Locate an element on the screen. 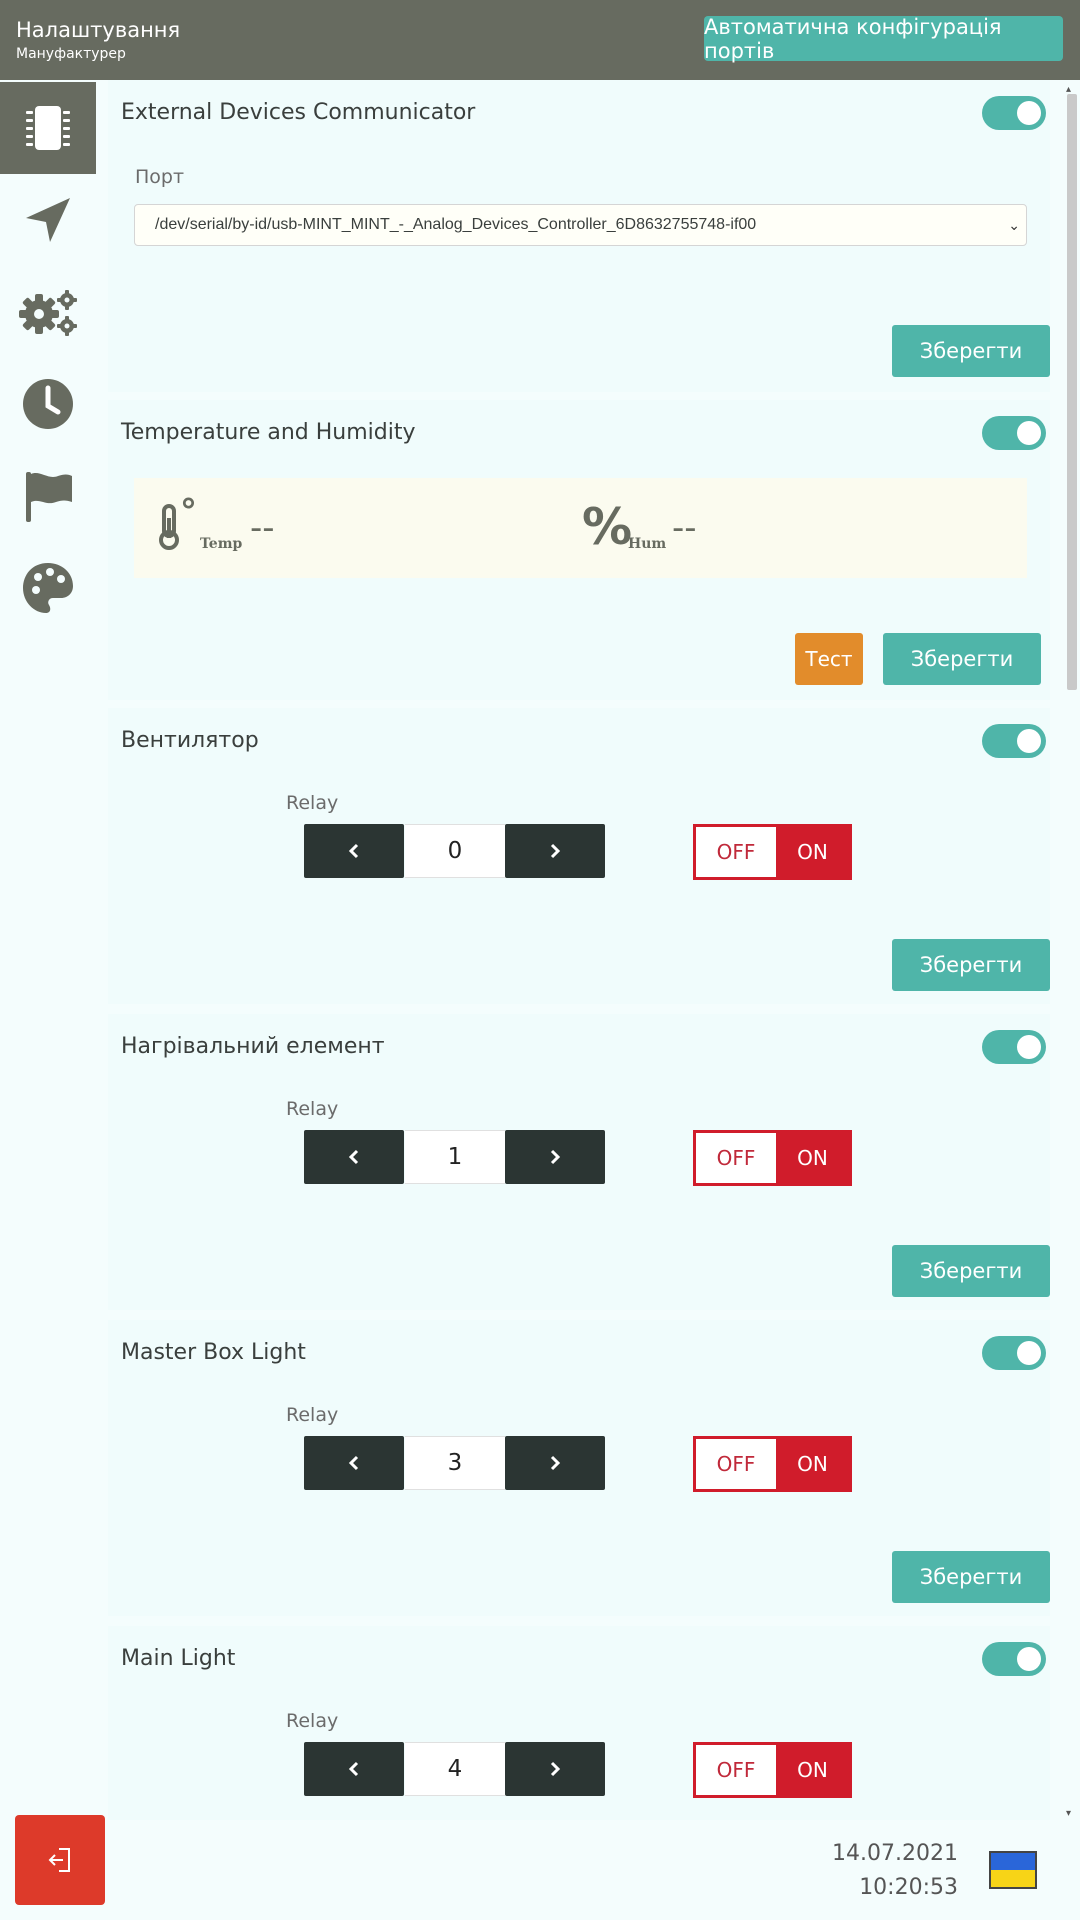  card-main-light: Main Light Relay 4 OFF ON is located at coordinates (579, 1723).